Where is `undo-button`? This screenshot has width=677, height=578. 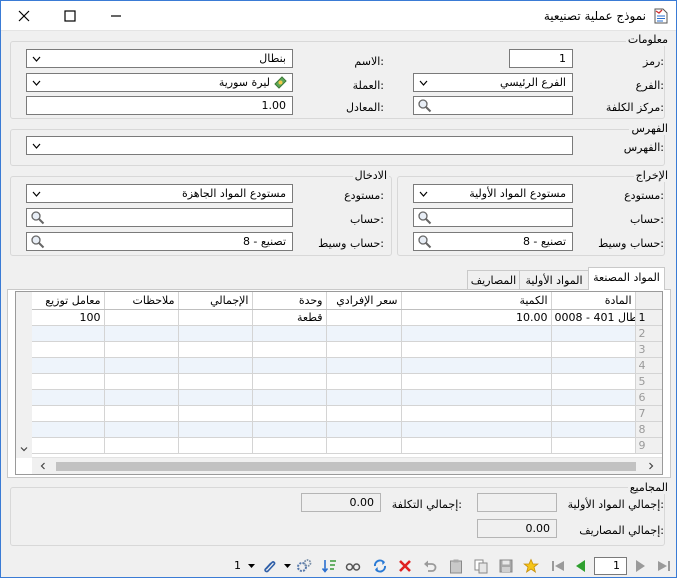
undo-button is located at coordinates (429, 565).